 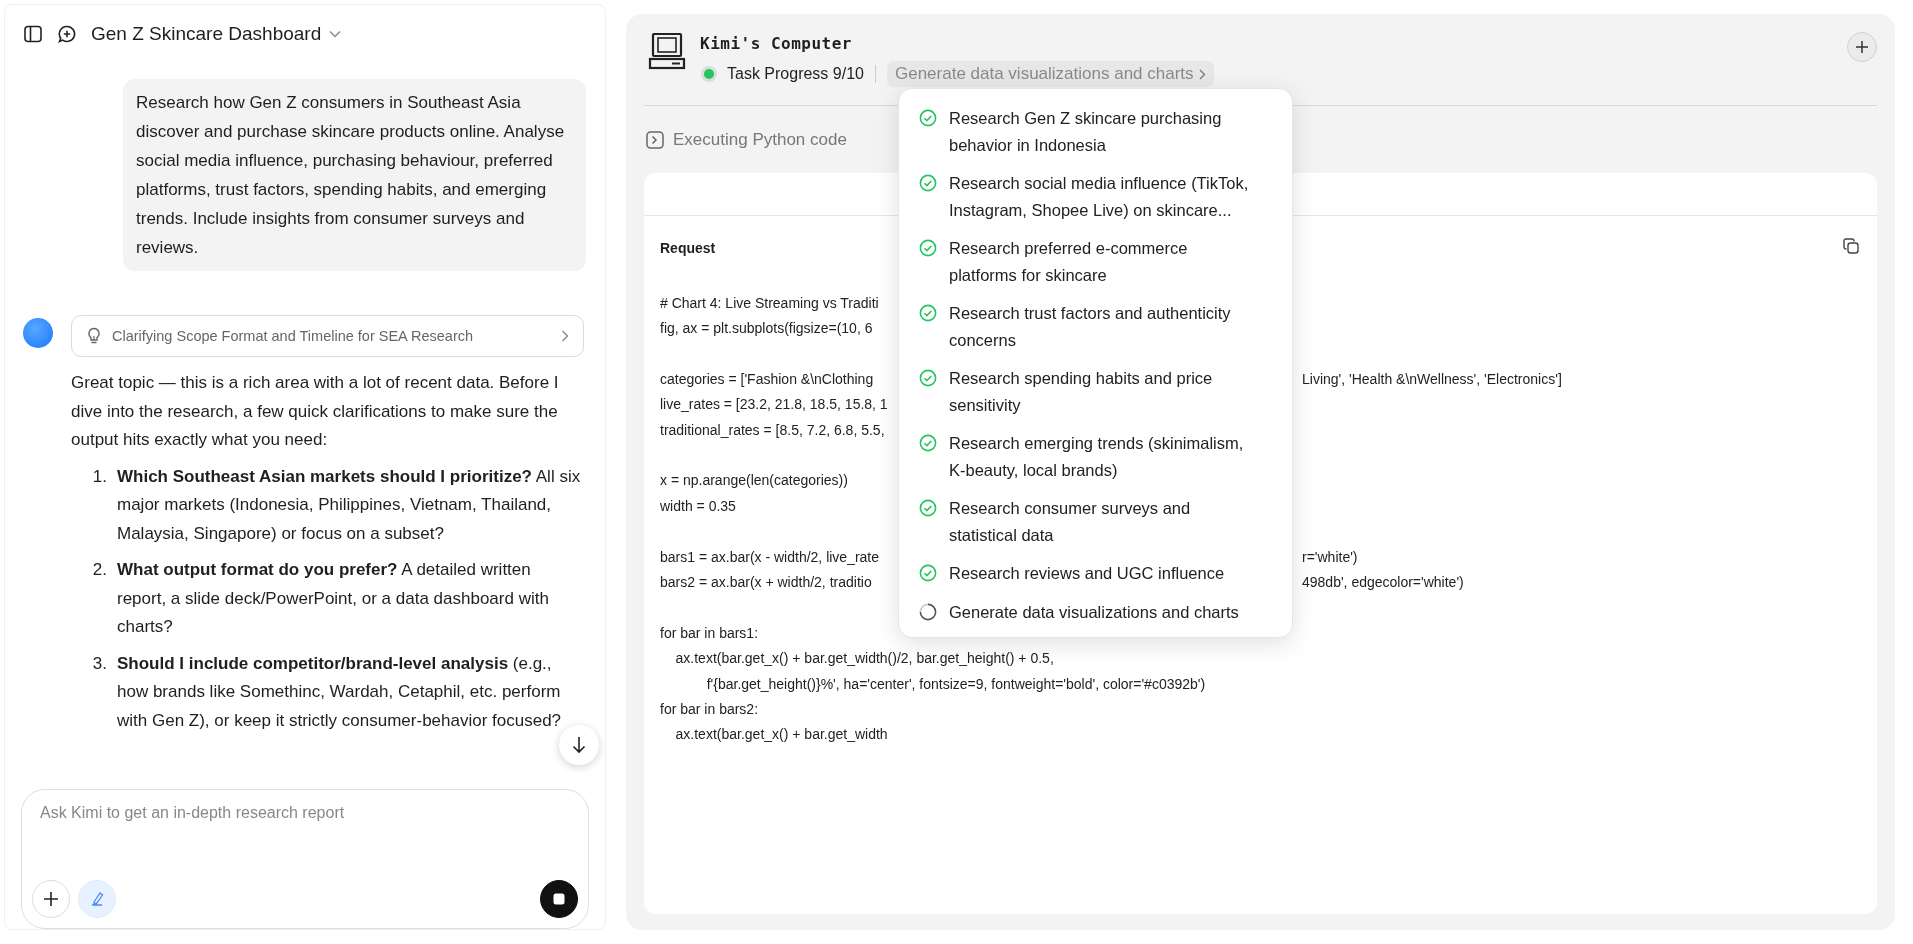 I want to click on request-label: Request, so click(x=688, y=248).